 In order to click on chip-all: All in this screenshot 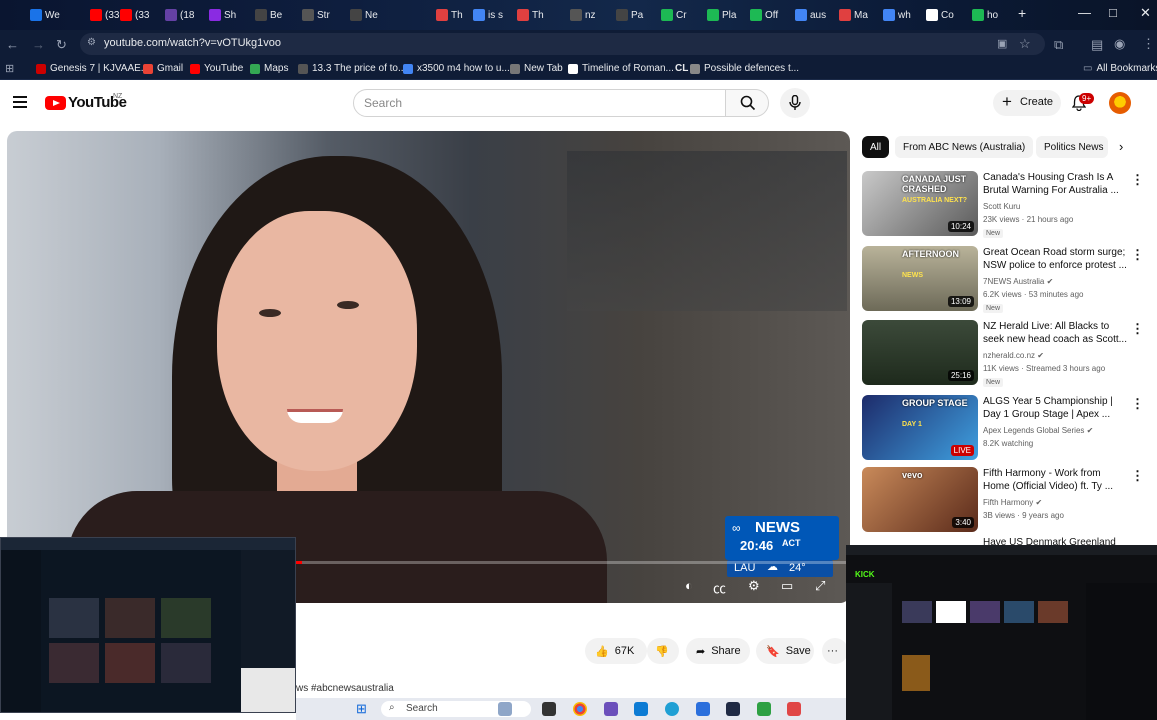, I will do `click(876, 147)`.